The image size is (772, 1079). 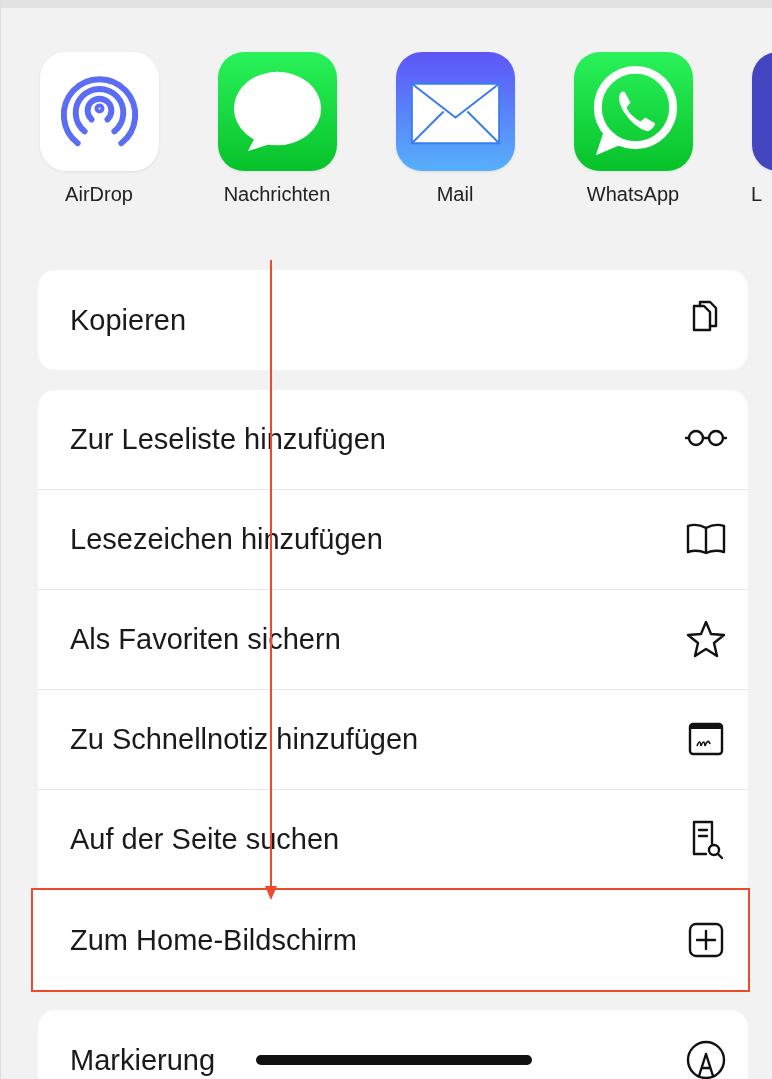 I want to click on phone-bubble-icon, so click(x=633, y=111).